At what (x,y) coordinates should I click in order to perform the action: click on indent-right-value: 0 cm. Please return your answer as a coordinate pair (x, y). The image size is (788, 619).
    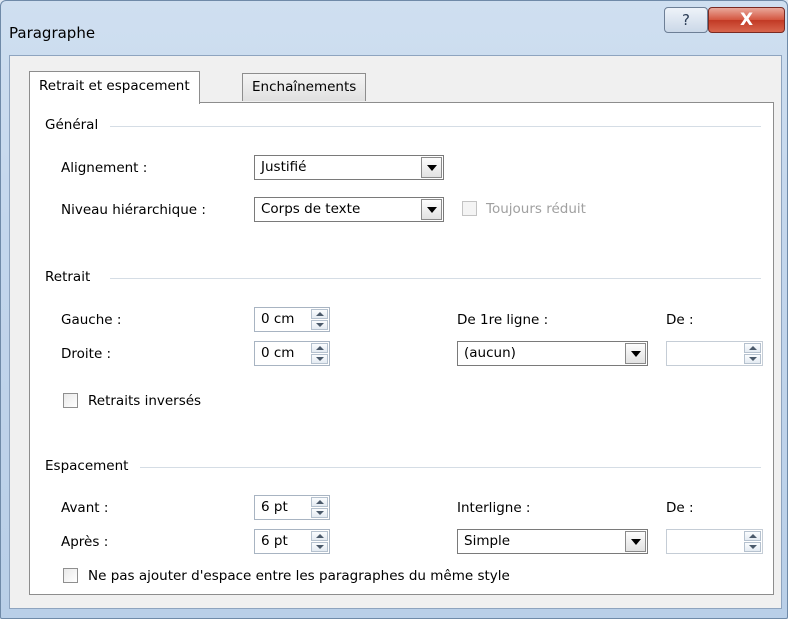
    Looking at the image, I should click on (278, 353).